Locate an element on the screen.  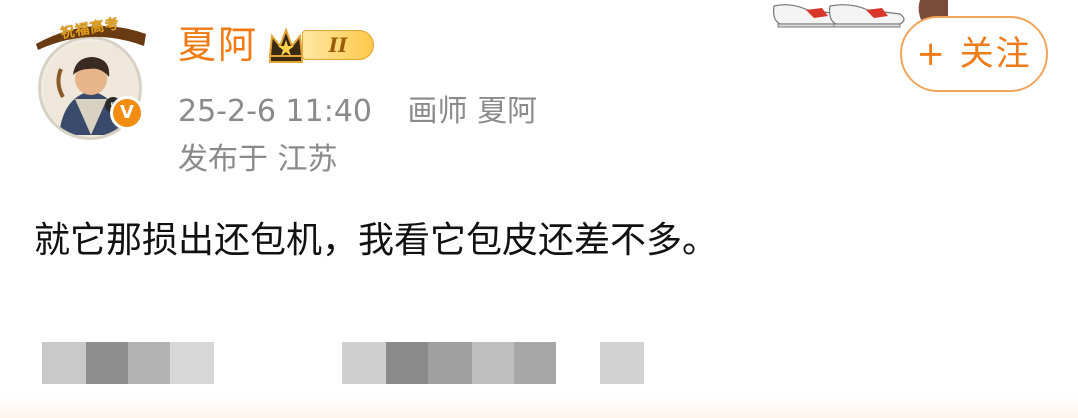
vip-level-label: II is located at coordinates (338, 45).